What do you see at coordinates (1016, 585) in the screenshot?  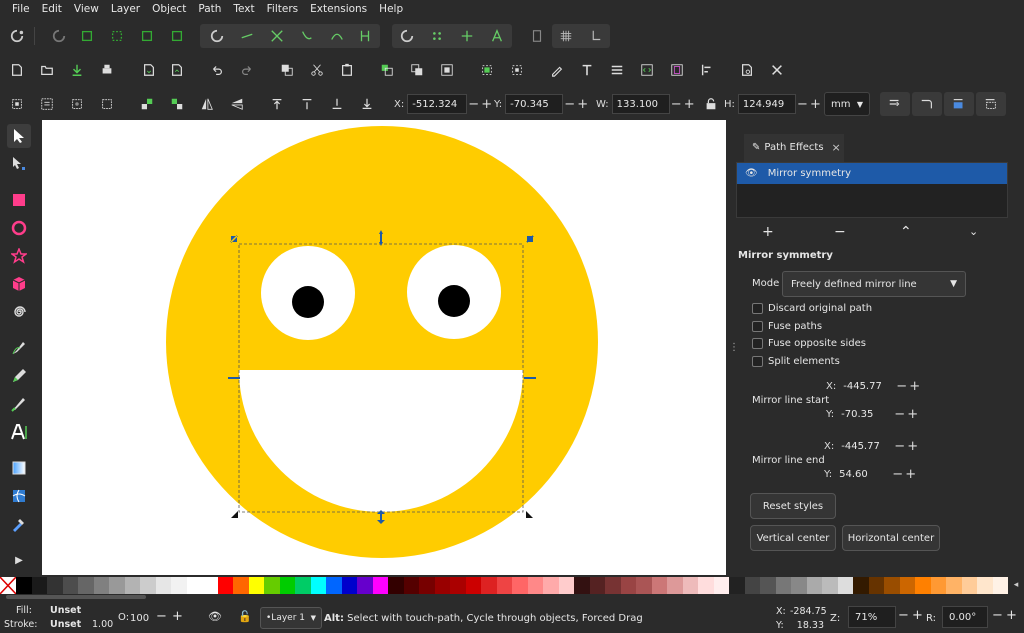 I see `palette-menu-icon: ◂` at bounding box center [1016, 585].